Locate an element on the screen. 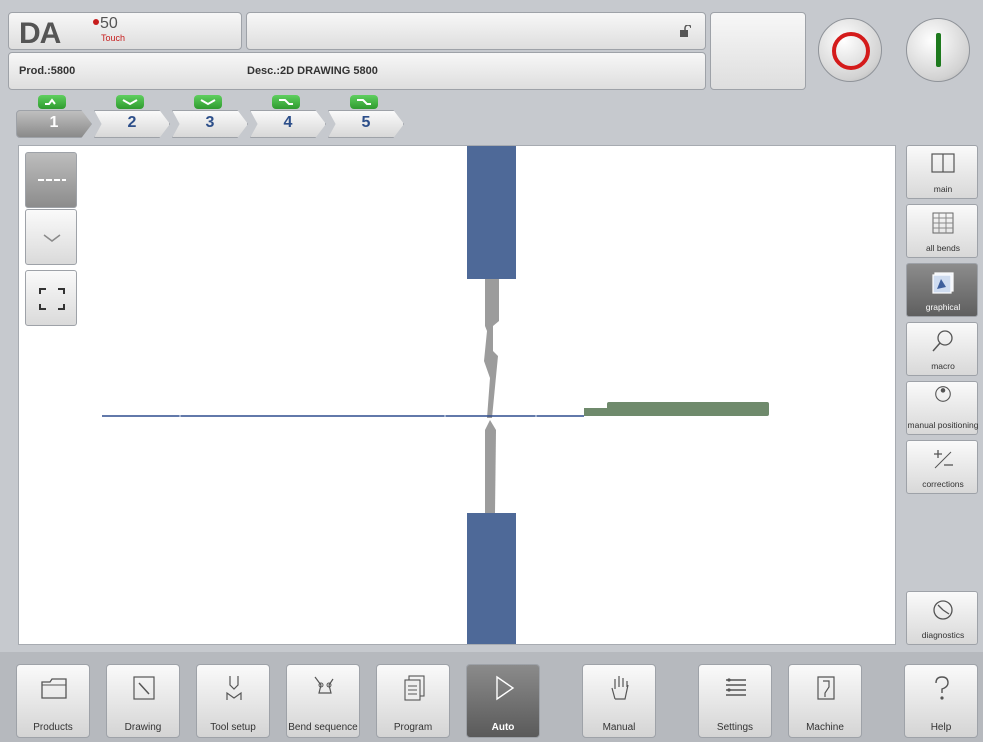  footer-label: Products is located at coordinates (53, 727).